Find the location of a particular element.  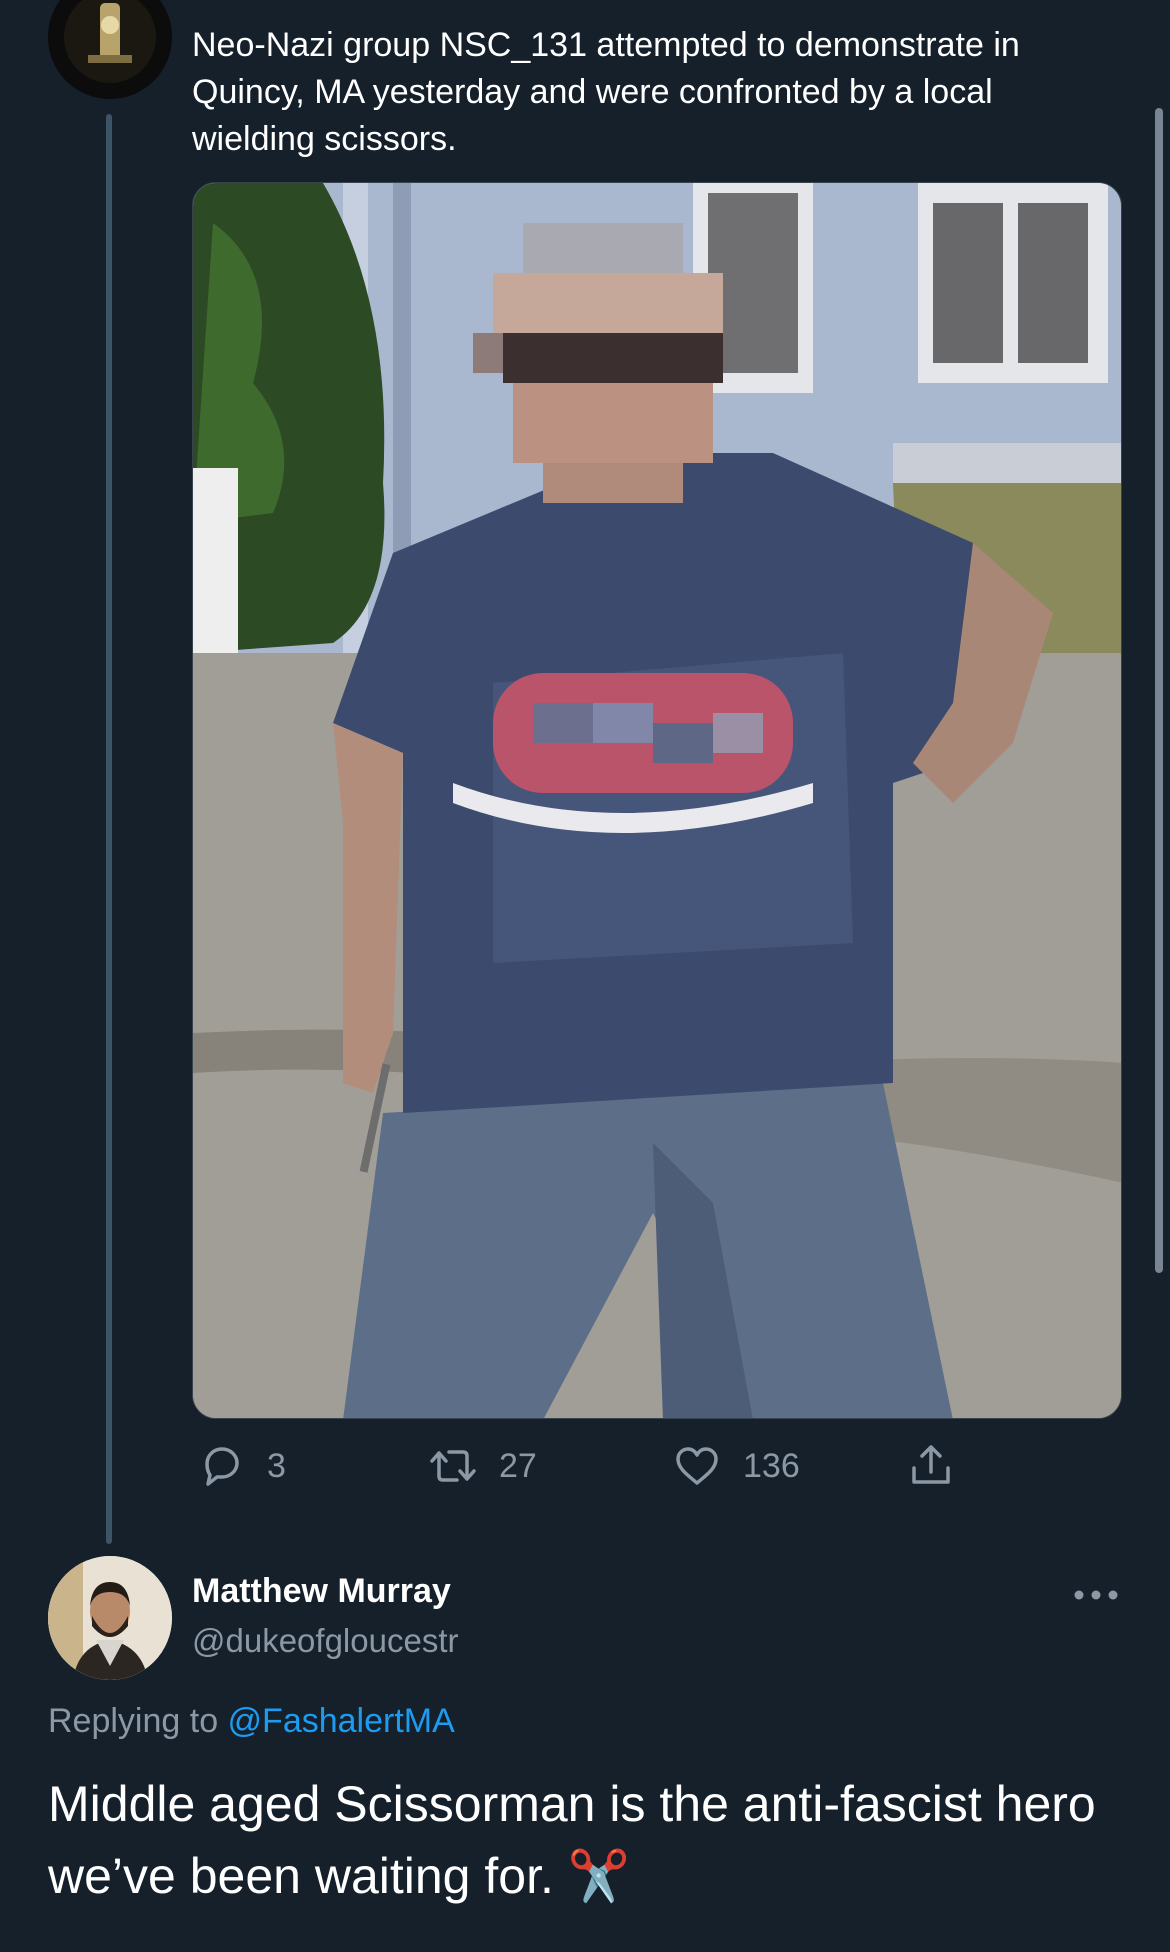

reply-author-handle: @dukeofgloucestr is located at coordinates (325, 1641).